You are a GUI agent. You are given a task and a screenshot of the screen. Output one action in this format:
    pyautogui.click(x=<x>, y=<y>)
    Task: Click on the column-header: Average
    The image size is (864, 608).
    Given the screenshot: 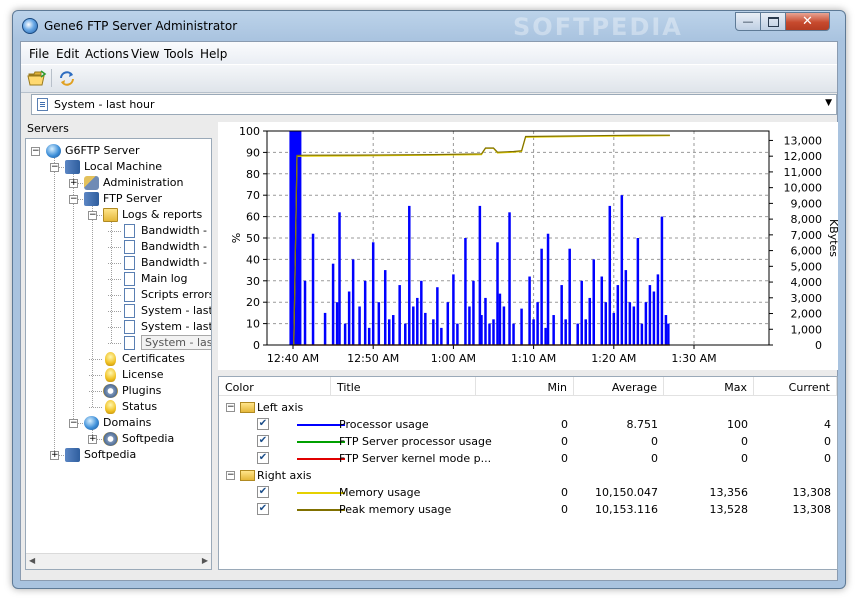 What is the action you would take?
    pyautogui.click(x=619, y=386)
    